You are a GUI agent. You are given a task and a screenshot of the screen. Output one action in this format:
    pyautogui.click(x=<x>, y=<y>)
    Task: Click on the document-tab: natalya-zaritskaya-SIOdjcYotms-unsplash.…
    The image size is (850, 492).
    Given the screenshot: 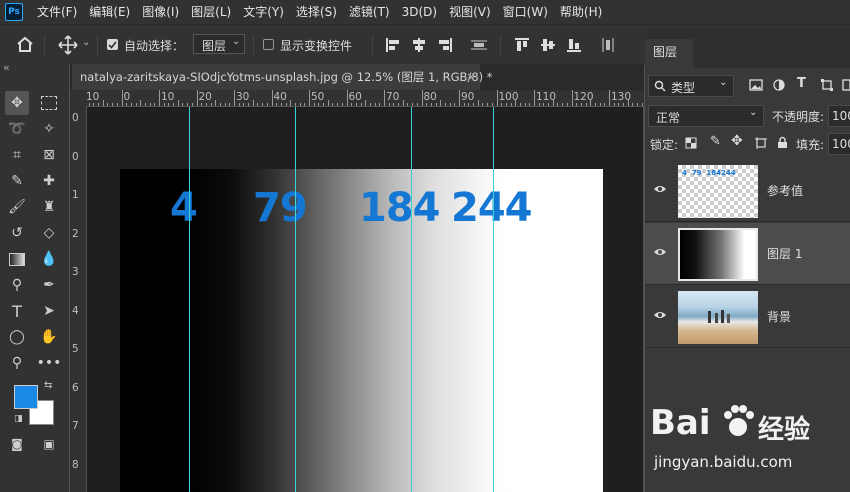 What is the action you would take?
    pyautogui.click(x=282, y=77)
    